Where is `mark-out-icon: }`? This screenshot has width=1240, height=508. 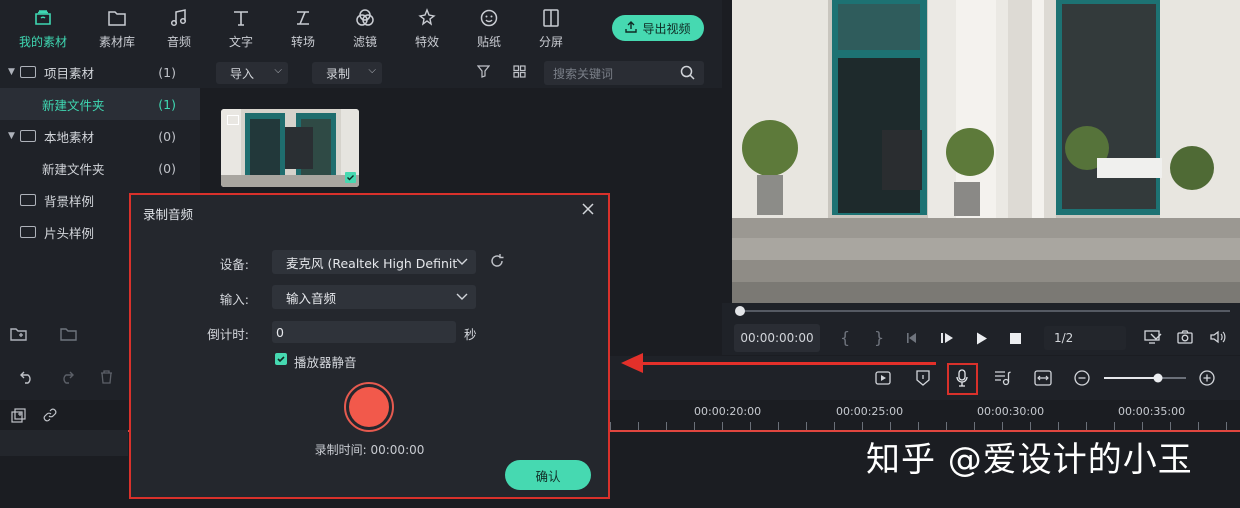
mark-out-icon: } is located at coordinates (879, 337).